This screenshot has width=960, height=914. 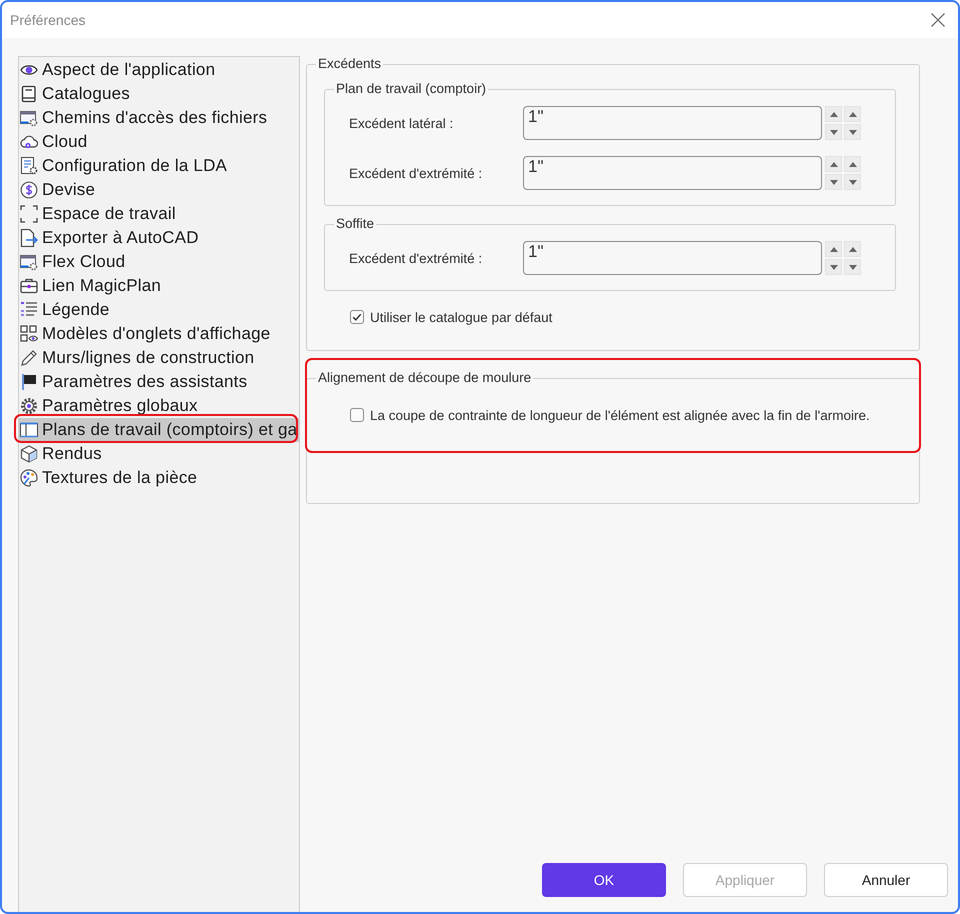 What do you see at coordinates (29, 358) in the screenshot?
I see `pencil-icon` at bounding box center [29, 358].